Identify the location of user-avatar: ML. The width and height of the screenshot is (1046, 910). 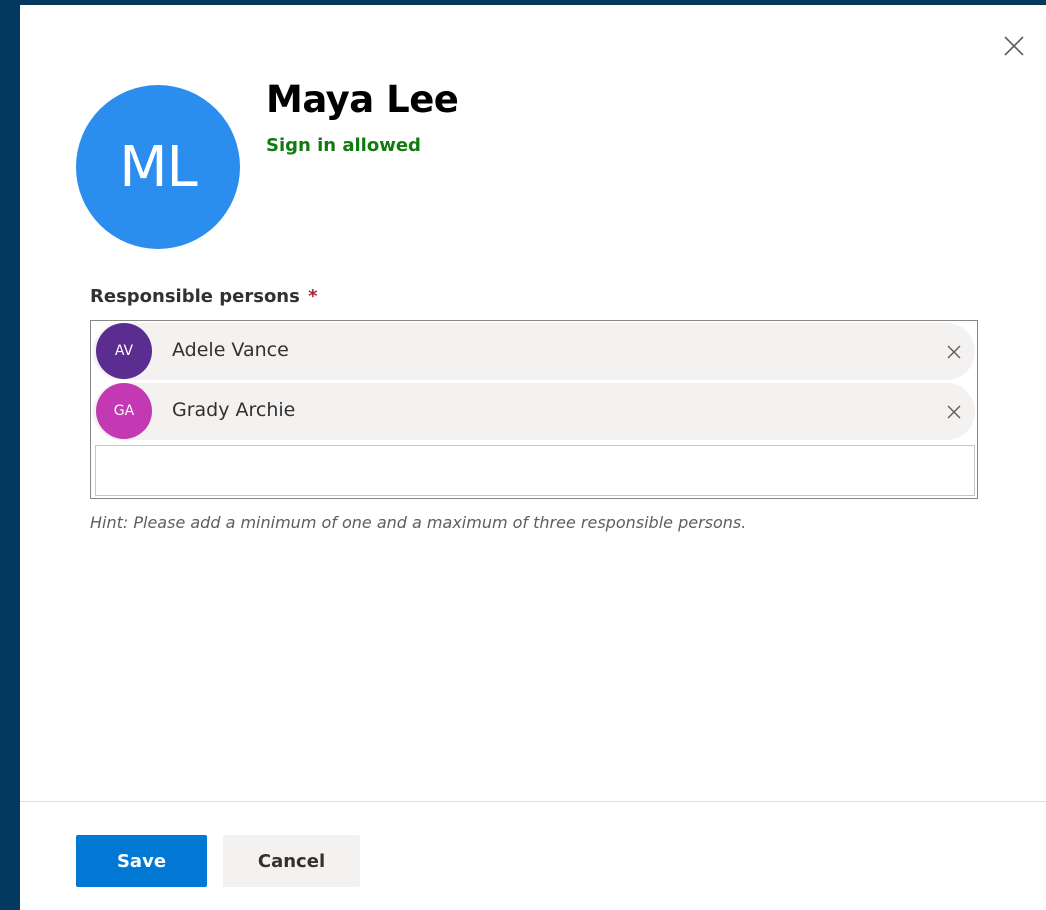
(158, 167).